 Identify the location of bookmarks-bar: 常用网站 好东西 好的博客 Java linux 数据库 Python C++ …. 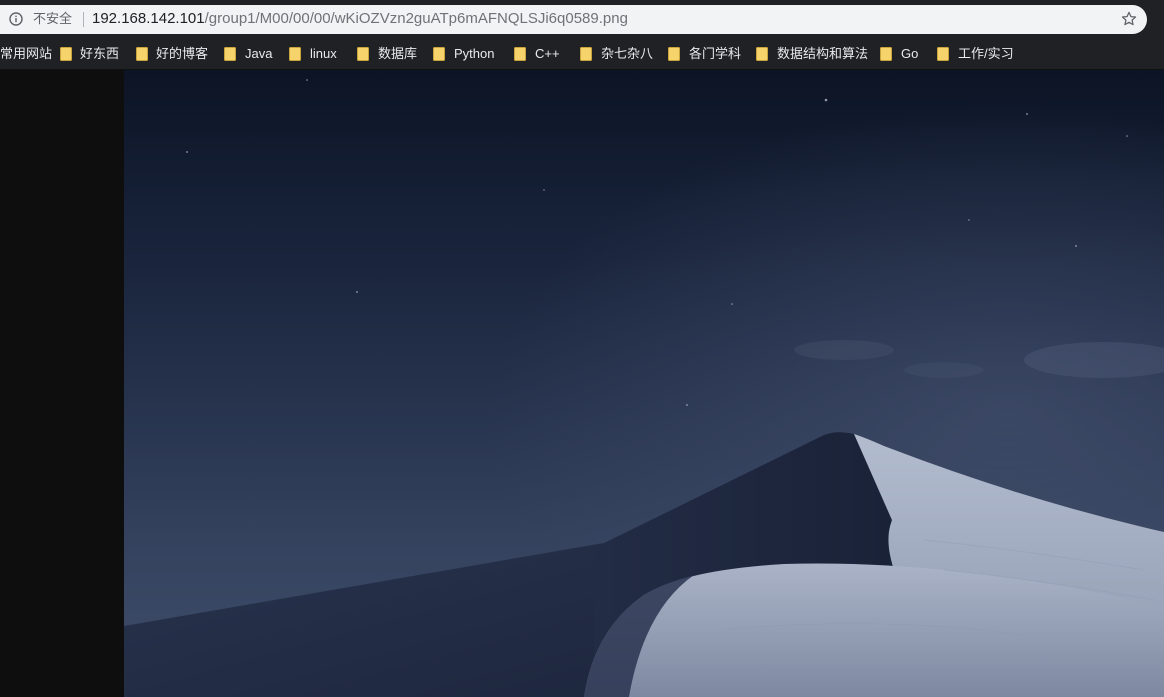
(582, 54).